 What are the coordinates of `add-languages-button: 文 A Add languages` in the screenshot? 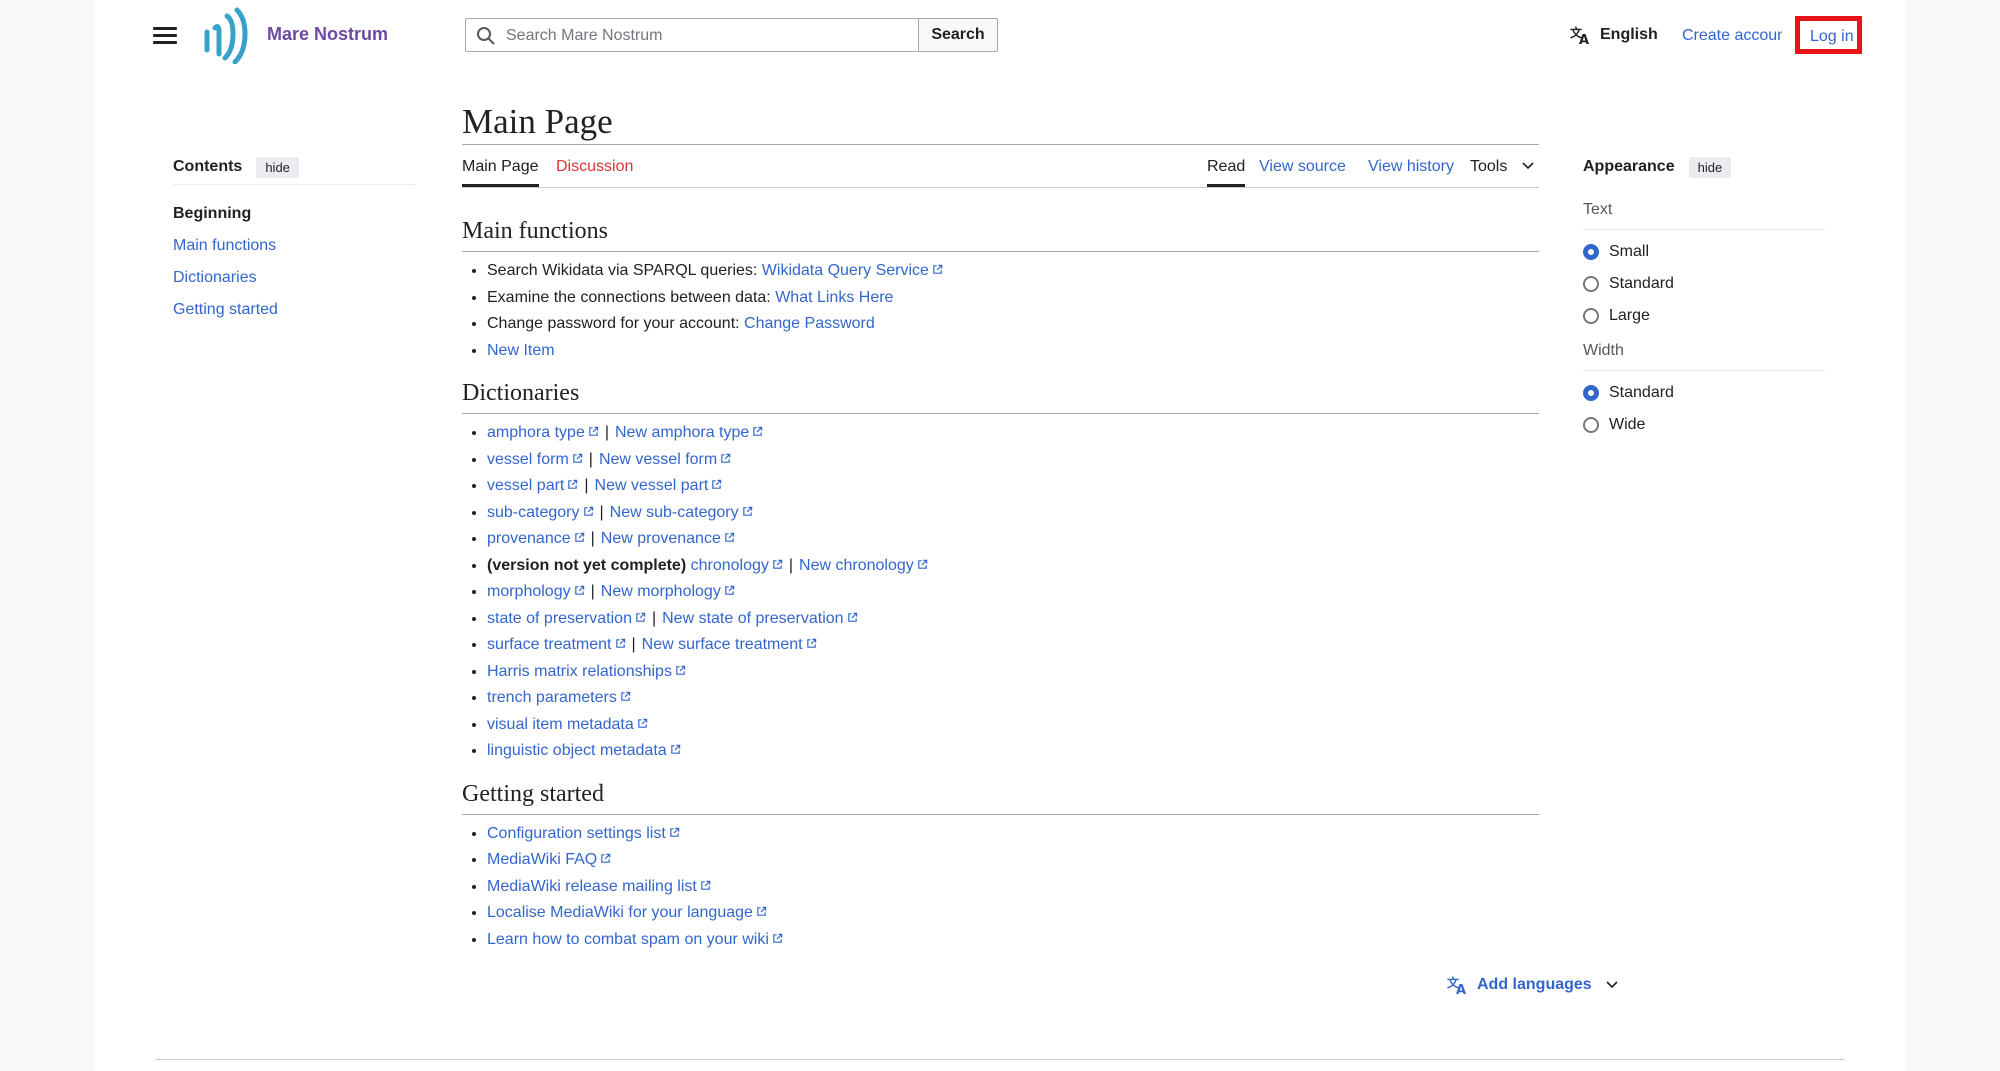 It's located at (1536, 985).